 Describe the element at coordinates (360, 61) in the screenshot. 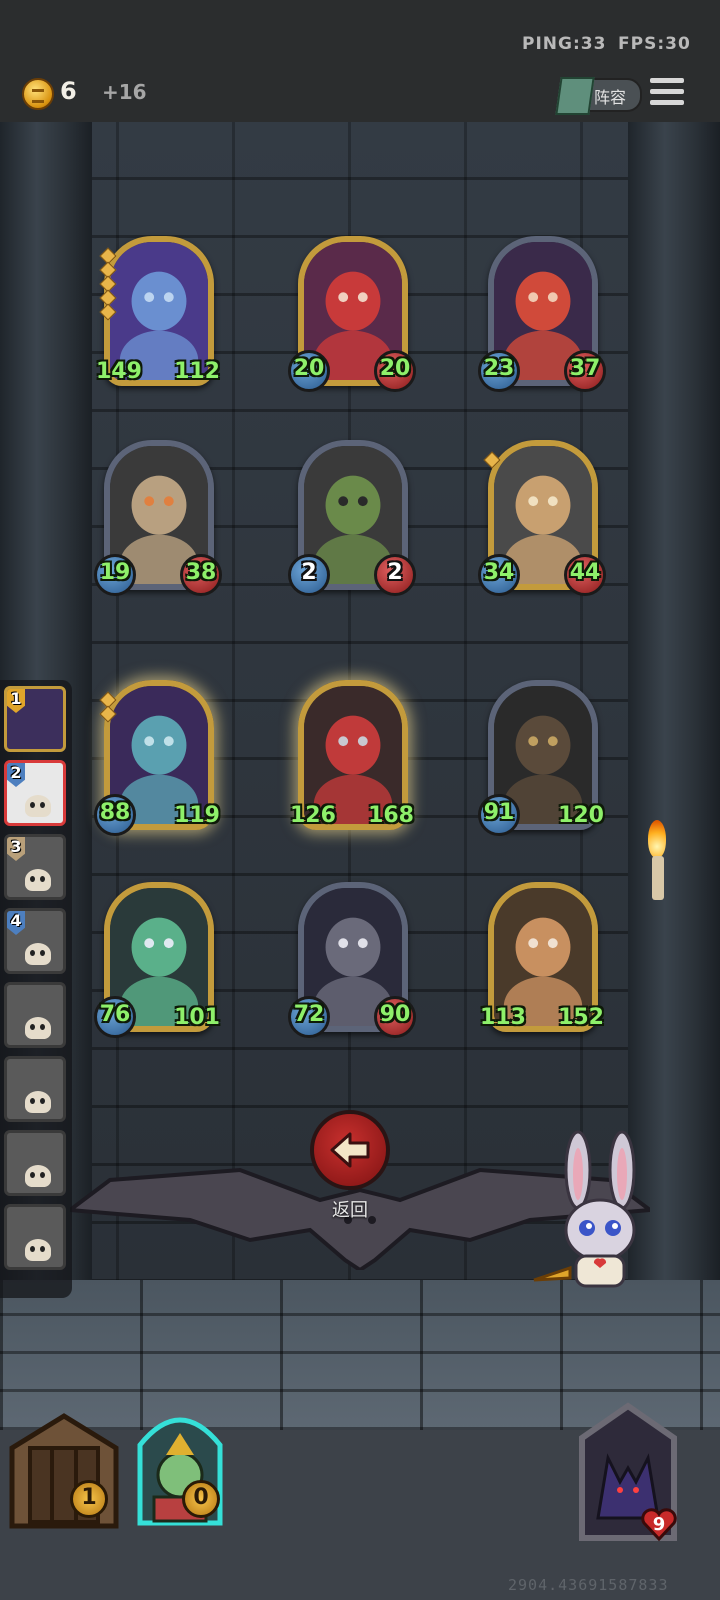

I see `top-bar: PING:33 FPS:30 6 +16 阵容` at that location.